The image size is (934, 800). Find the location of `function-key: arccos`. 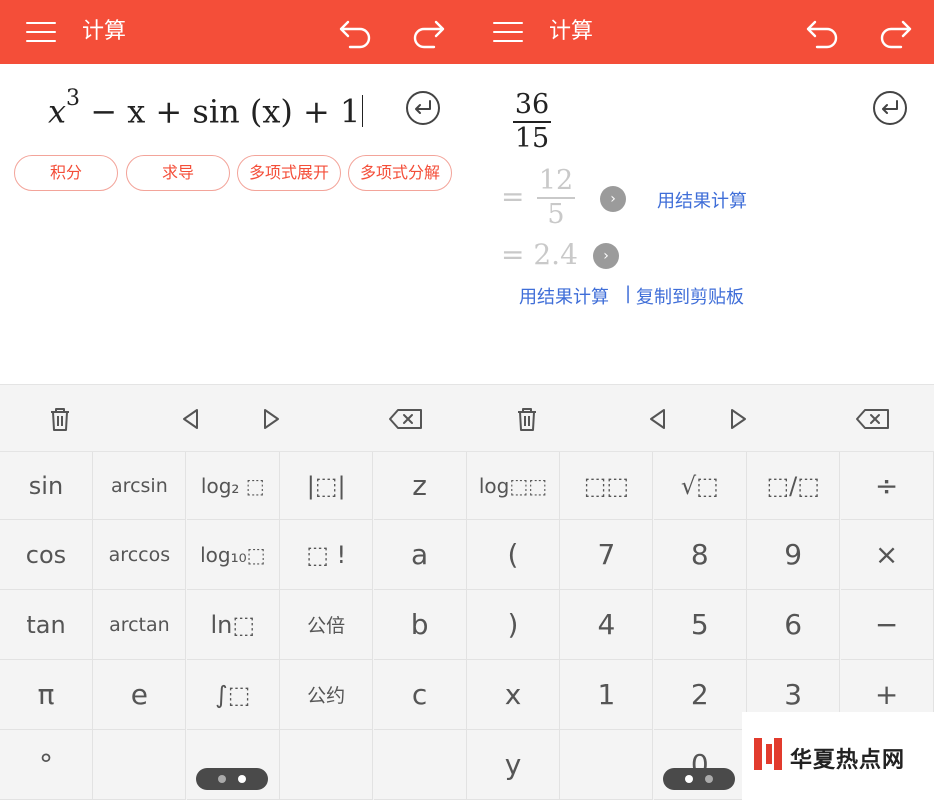

function-key: arccos is located at coordinates (140, 555).